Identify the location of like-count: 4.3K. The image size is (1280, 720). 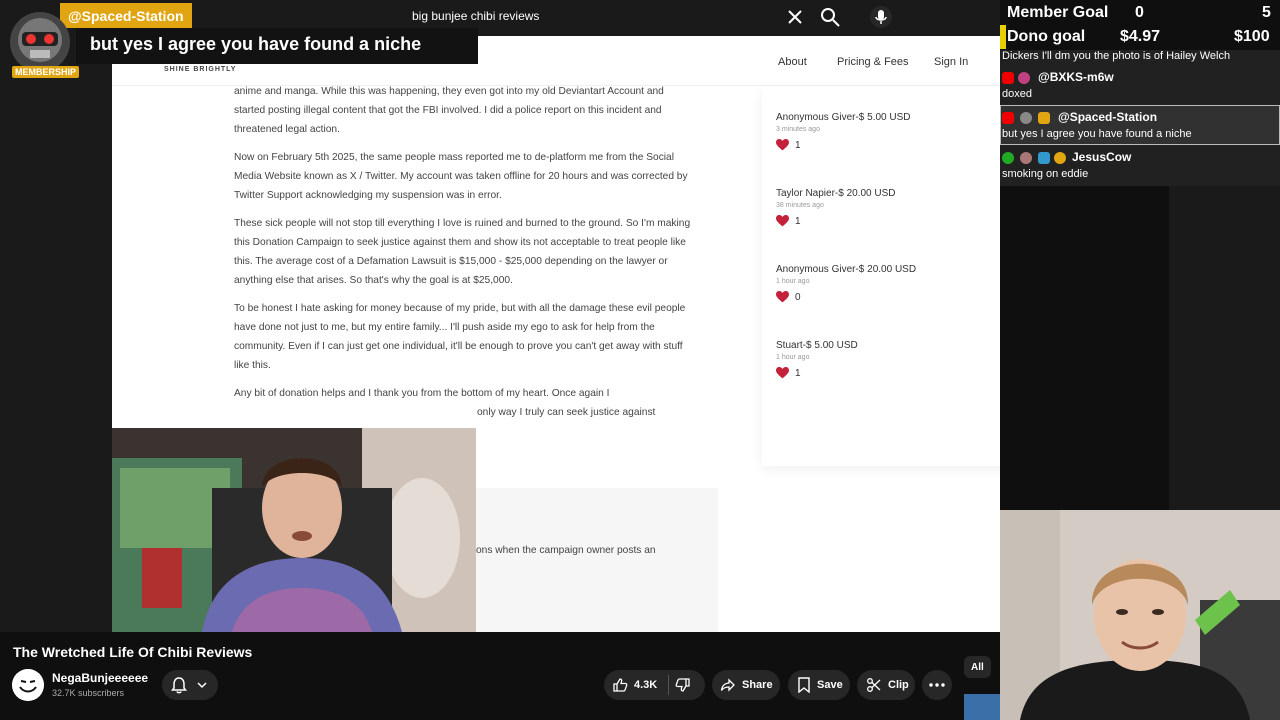
(646, 685).